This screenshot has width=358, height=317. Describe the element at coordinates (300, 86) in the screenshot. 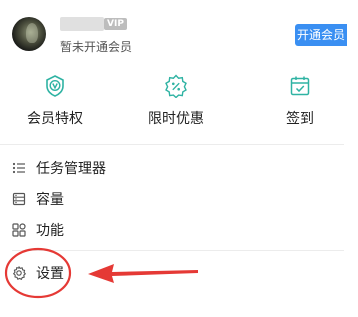

I see `calendar-check-icon` at that location.